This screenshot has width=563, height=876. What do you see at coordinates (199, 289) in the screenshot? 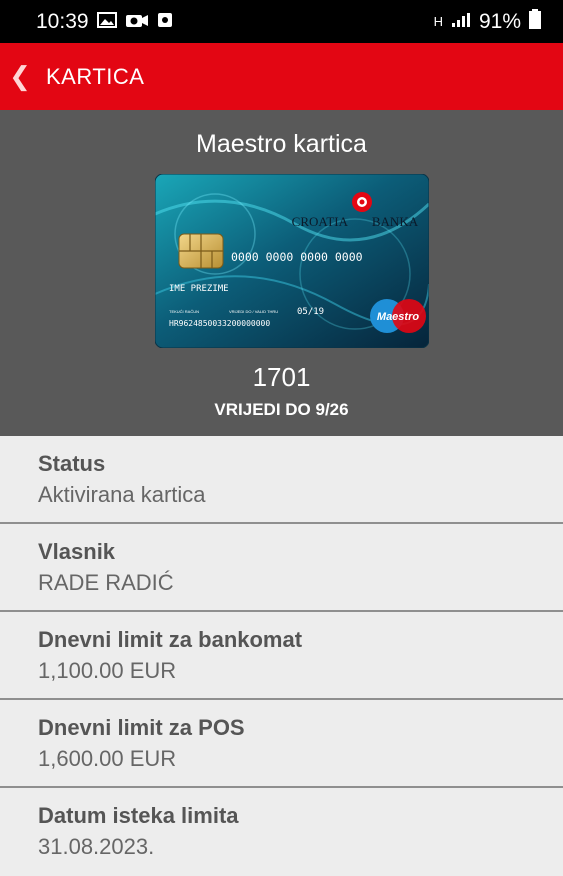
I see `card-holder: IME PREZIME` at bounding box center [199, 289].